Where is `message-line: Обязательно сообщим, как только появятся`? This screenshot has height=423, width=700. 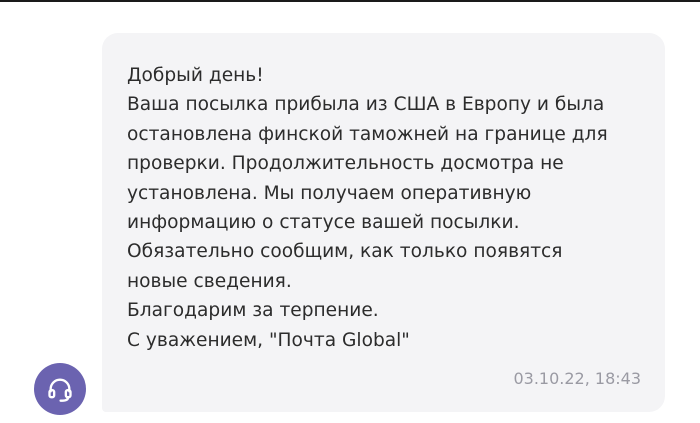 message-line: Обязательно сообщим, как только появятся is located at coordinates (345, 252).